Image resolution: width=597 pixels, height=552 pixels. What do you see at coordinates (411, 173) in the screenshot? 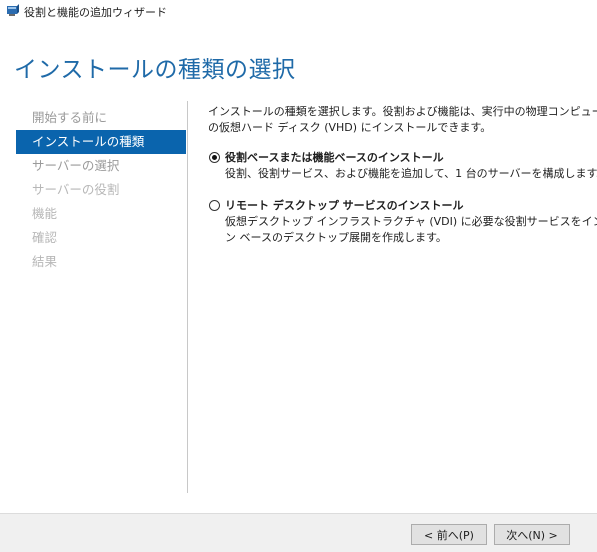
I see `role-based-option-description: 役割、役割サービス、および機能を追加して、1 台のサーバーを構成します。` at bounding box center [411, 173].